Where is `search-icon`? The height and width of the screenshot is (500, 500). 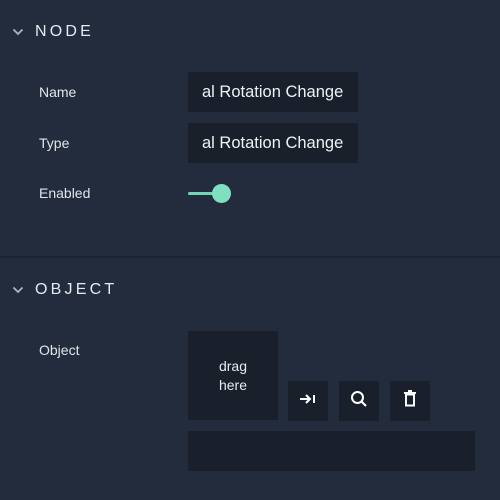
search-icon is located at coordinates (359, 401).